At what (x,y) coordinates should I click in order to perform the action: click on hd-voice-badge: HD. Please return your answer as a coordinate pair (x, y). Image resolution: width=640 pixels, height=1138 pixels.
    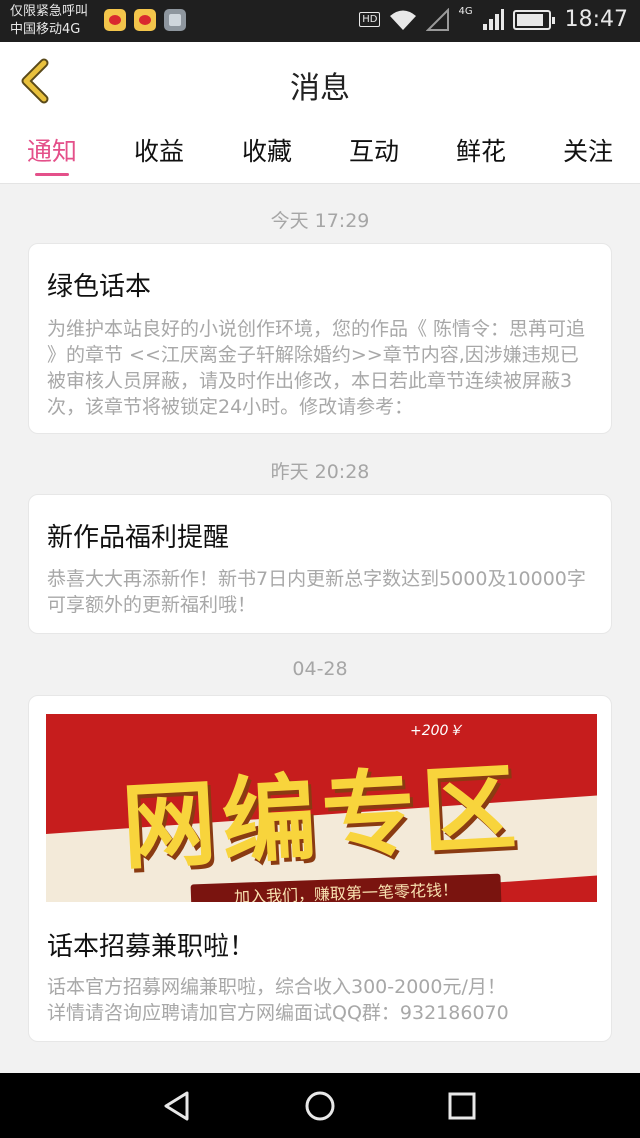
    Looking at the image, I should click on (370, 19).